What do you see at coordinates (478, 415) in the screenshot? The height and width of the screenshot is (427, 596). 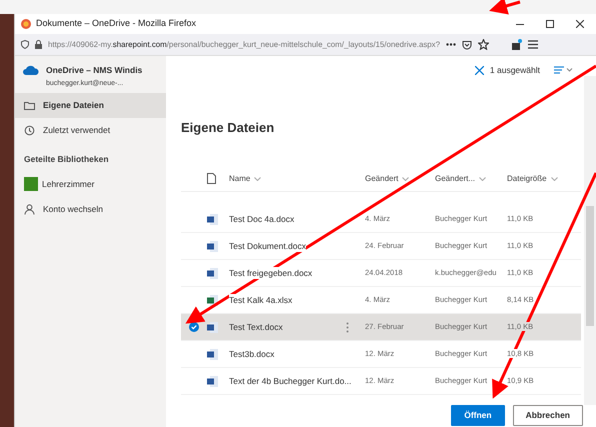 I see `open-button: Öffnen` at bounding box center [478, 415].